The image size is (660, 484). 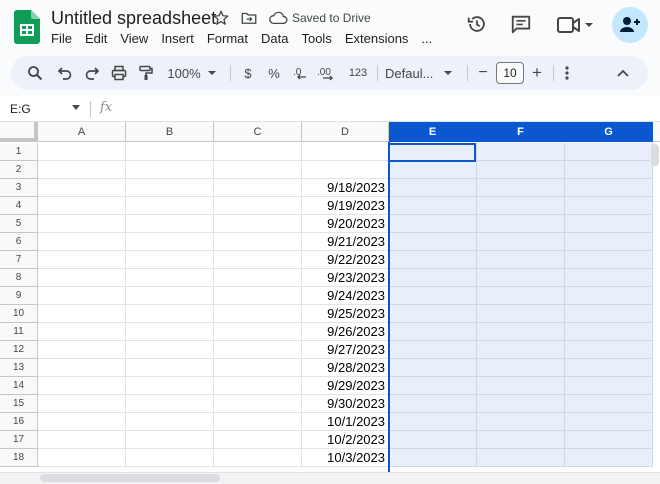 I want to click on cell-g10, so click(x=609, y=314).